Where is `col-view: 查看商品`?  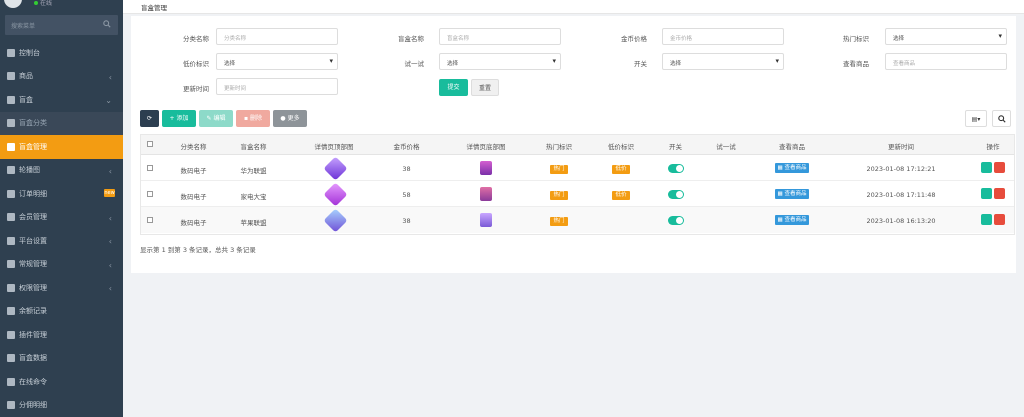 col-view: 查看商品 is located at coordinates (792, 146).